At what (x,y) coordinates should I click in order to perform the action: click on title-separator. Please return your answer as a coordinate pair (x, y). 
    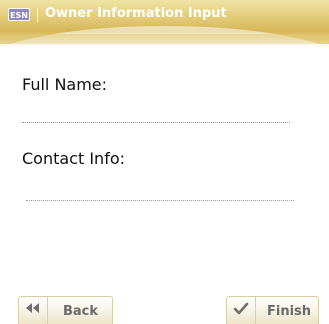
    Looking at the image, I should click on (37, 15).